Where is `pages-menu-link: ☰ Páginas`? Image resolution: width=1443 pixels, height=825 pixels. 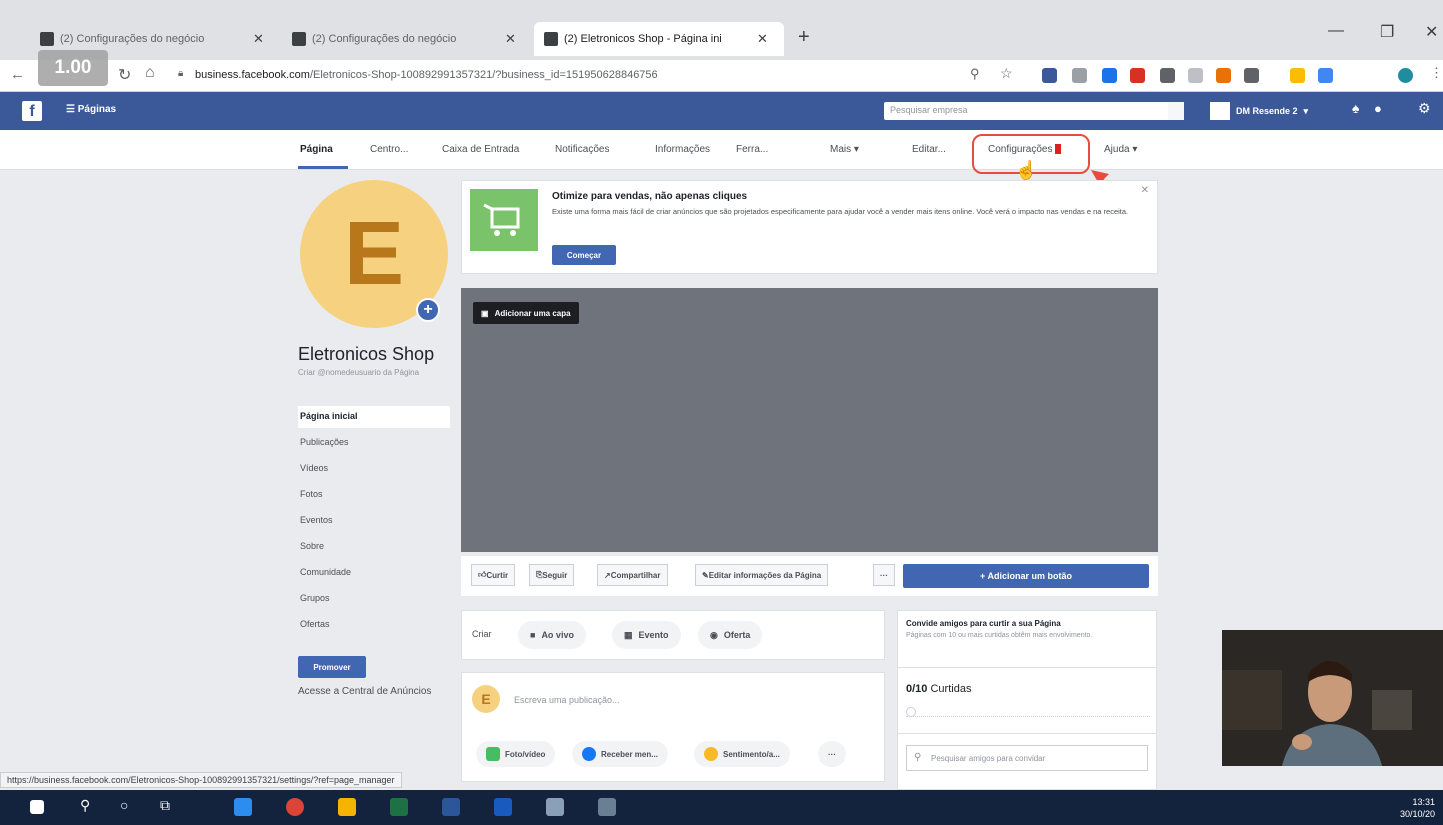 pages-menu-link: ☰ Páginas is located at coordinates (91, 109).